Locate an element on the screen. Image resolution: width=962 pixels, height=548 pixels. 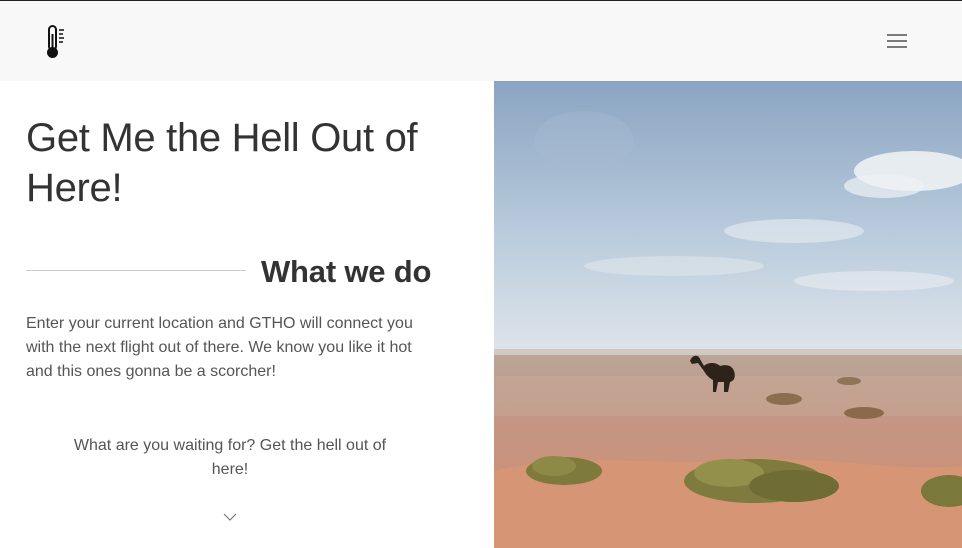
navbar is located at coordinates (481, 41).